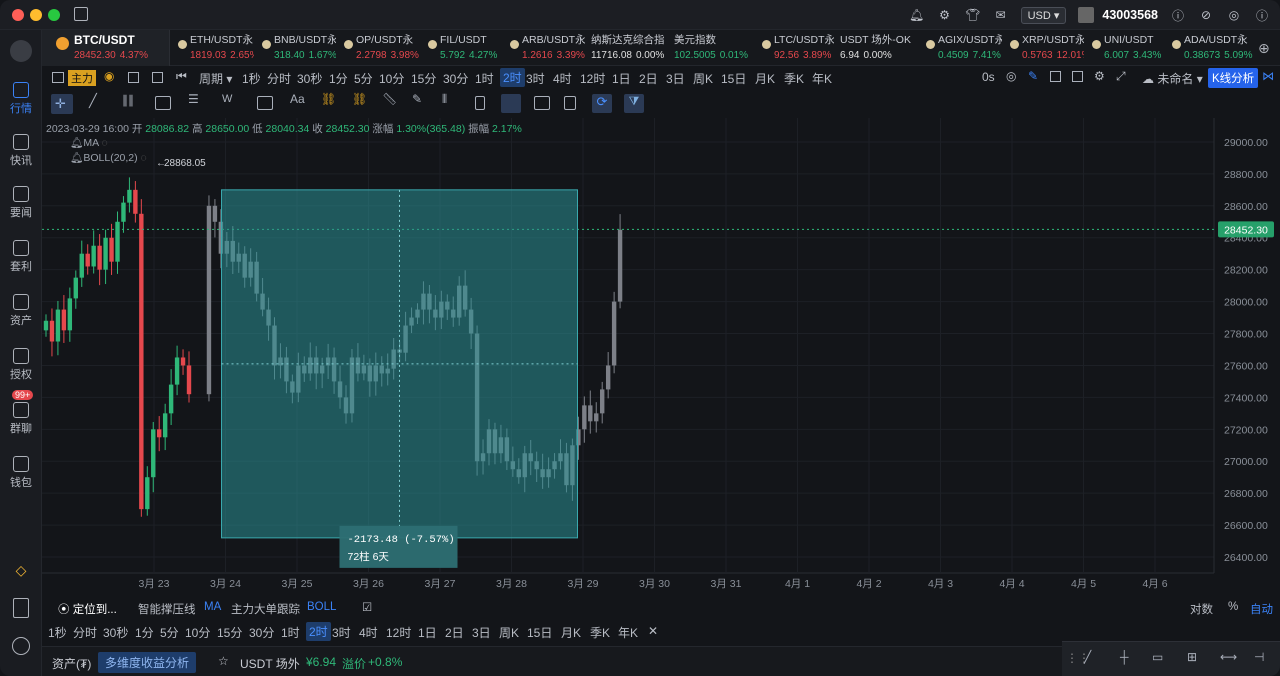  Describe the element at coordinates (1033, 76) in the screenshot. I see `pen-icon: ✎` at that location.